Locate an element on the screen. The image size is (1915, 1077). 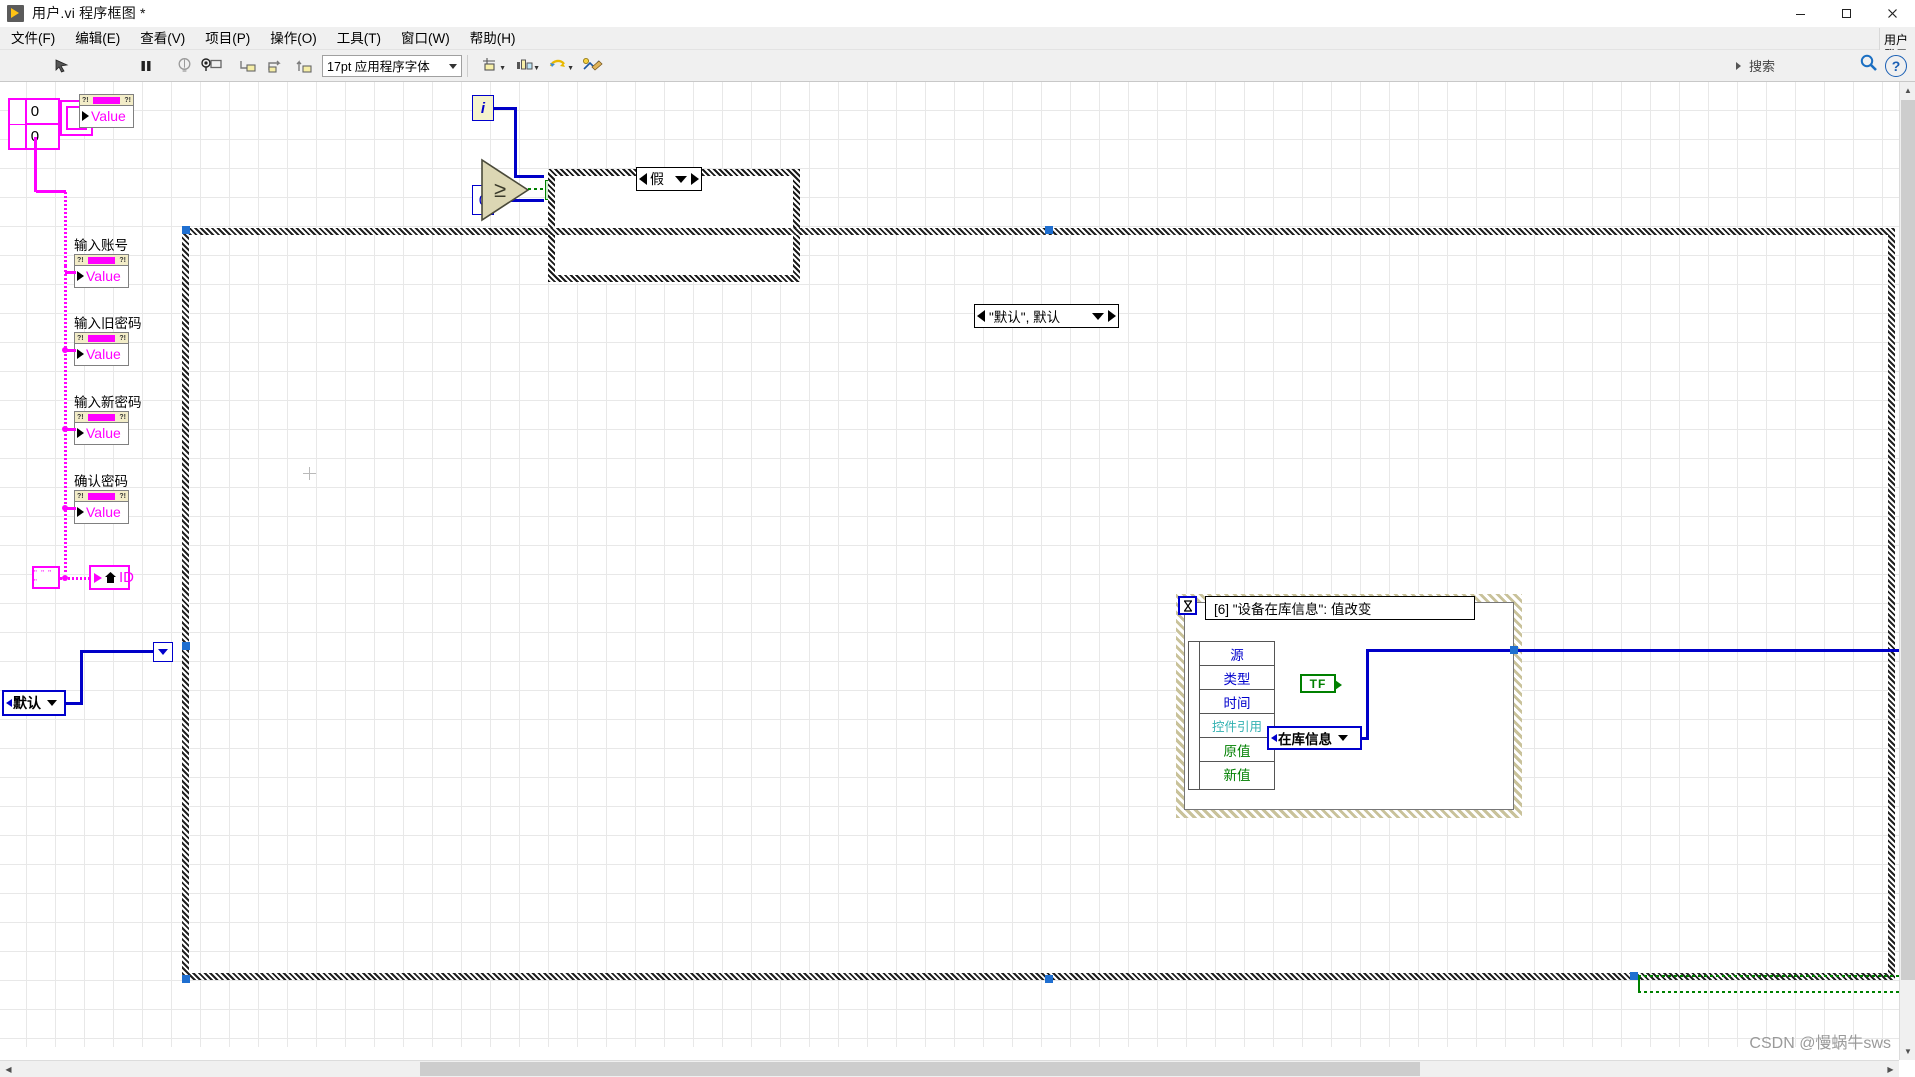
scroll-right-arrow-icon: ▶ is located at coordinates (1890, 1069).